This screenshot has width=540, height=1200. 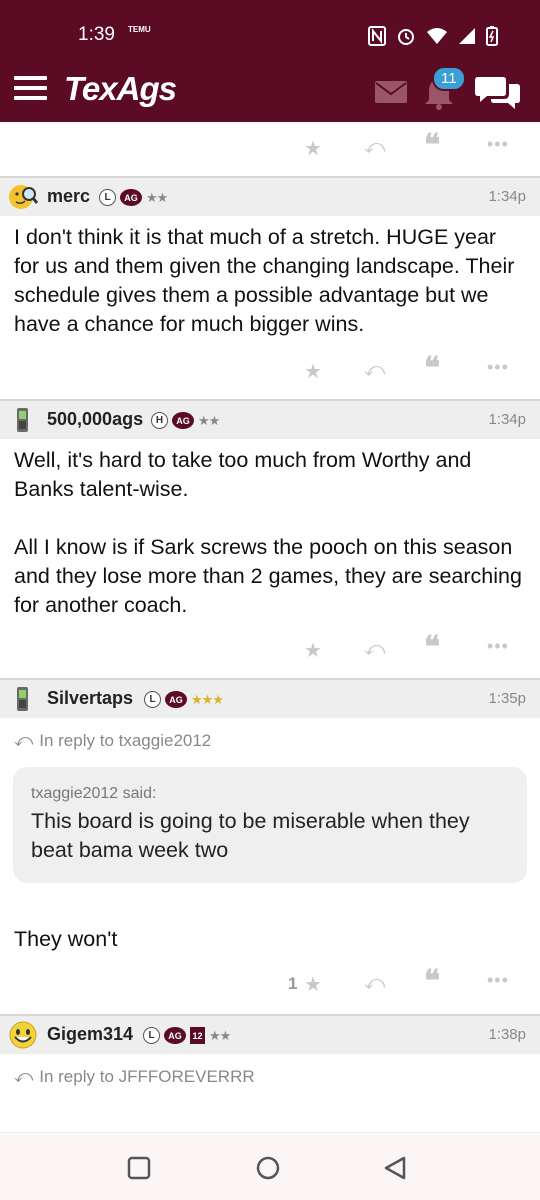 I want to click on status-bar: 1:39 TEMU, so click(x=270, y=38).